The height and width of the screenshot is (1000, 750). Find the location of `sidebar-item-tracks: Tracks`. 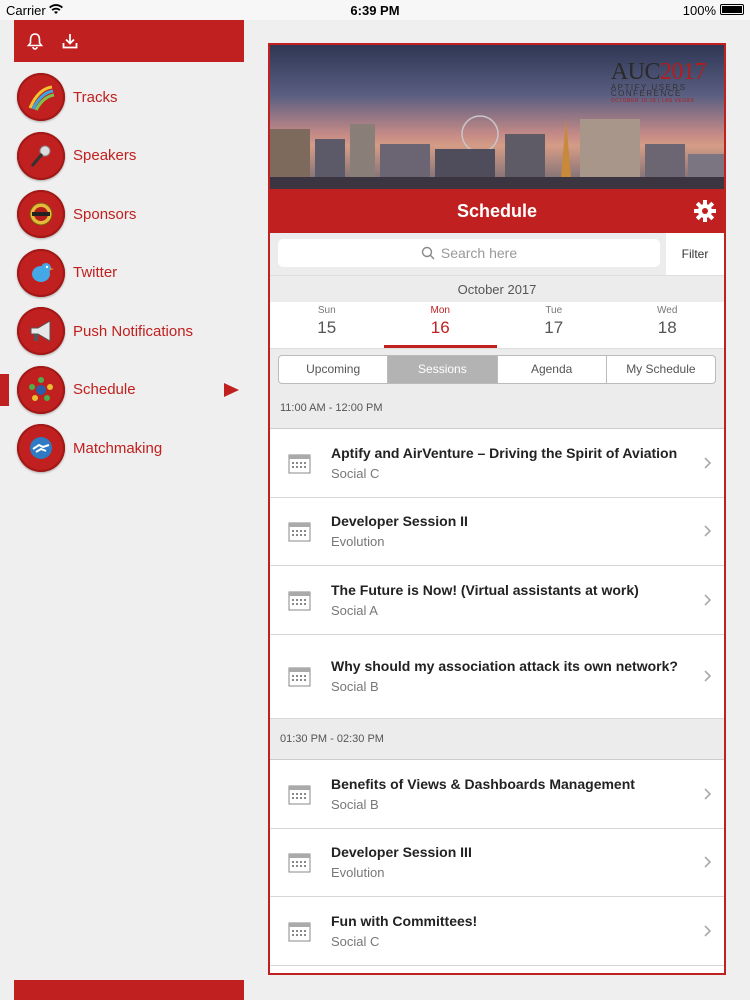

sidebar-item-tracks: Tracks is located at coordinates (125, 97).